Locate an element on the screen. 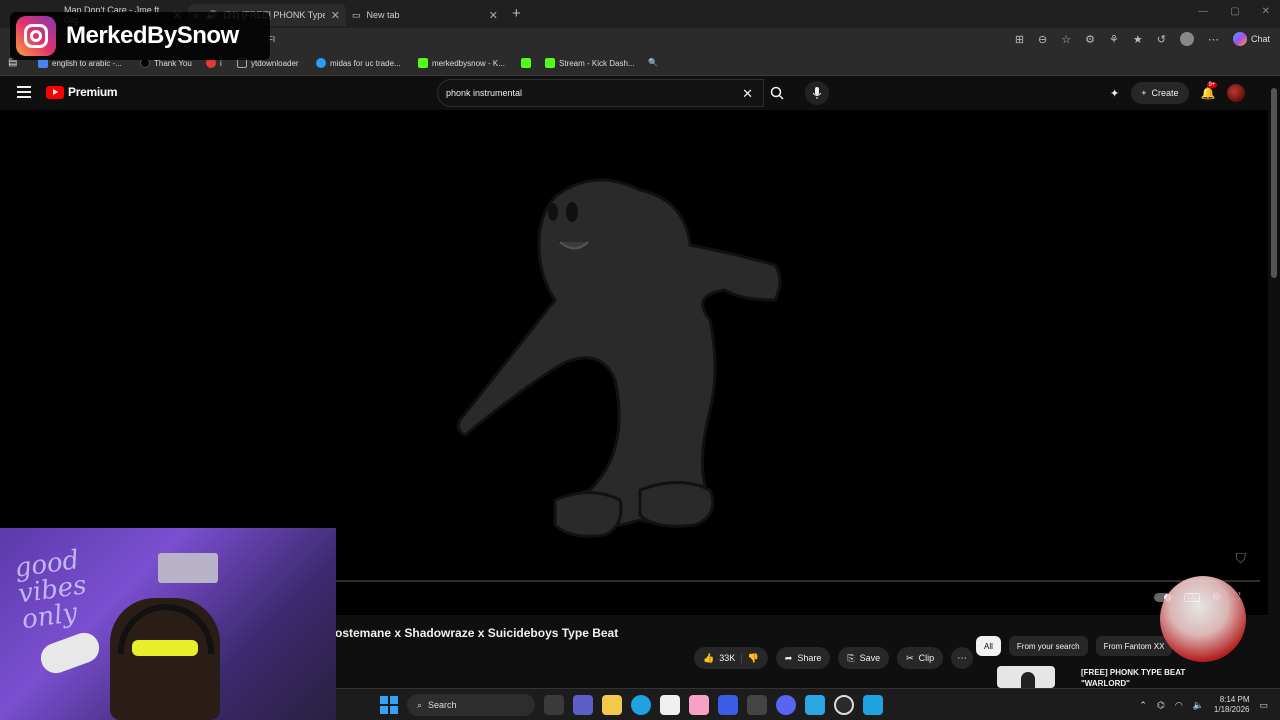  chip-from-channel: From Fantom XX is located at coordinates (1134, 646).